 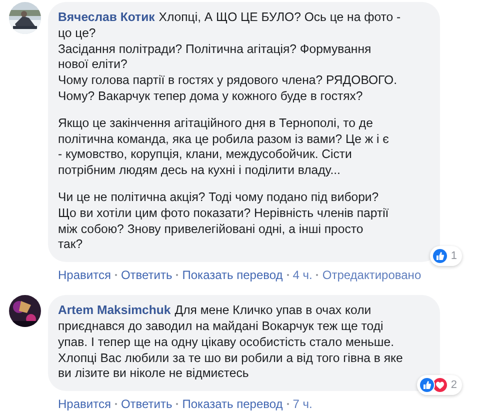 What do you see at coordinates (224, 222) in the screenshot?
I see `comment-text: Чи це не політична акція? Тоді чому подано під вибори? Що ви хотіли цим фото показати? Нерівність членів партії між собою? Знову привелегійовані одні, а інші просто так?` at bounding box center [224, 222].